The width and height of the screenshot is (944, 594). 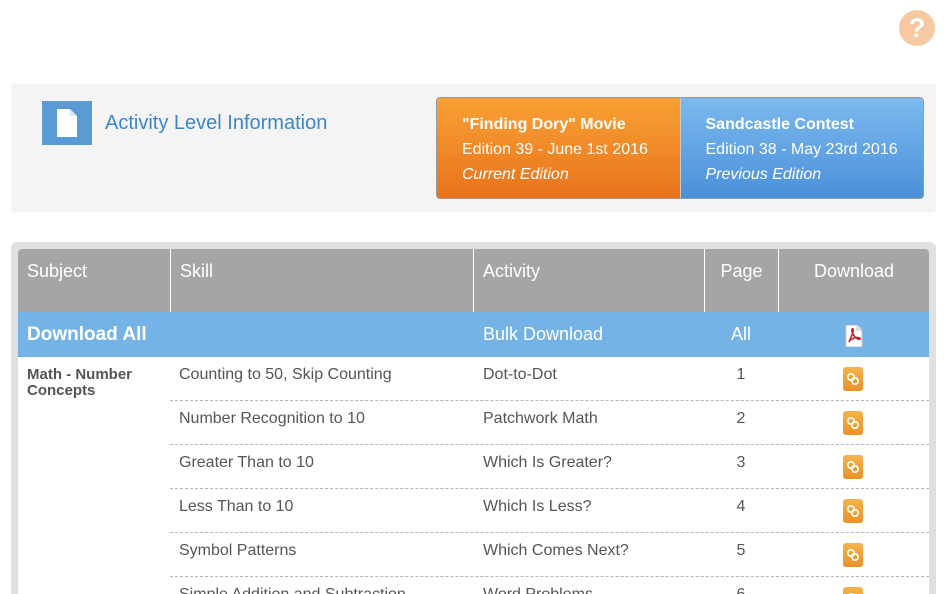 I want to click on edition-date: Edition 38 - May 23rd 2016, so click(x=801, y=149).